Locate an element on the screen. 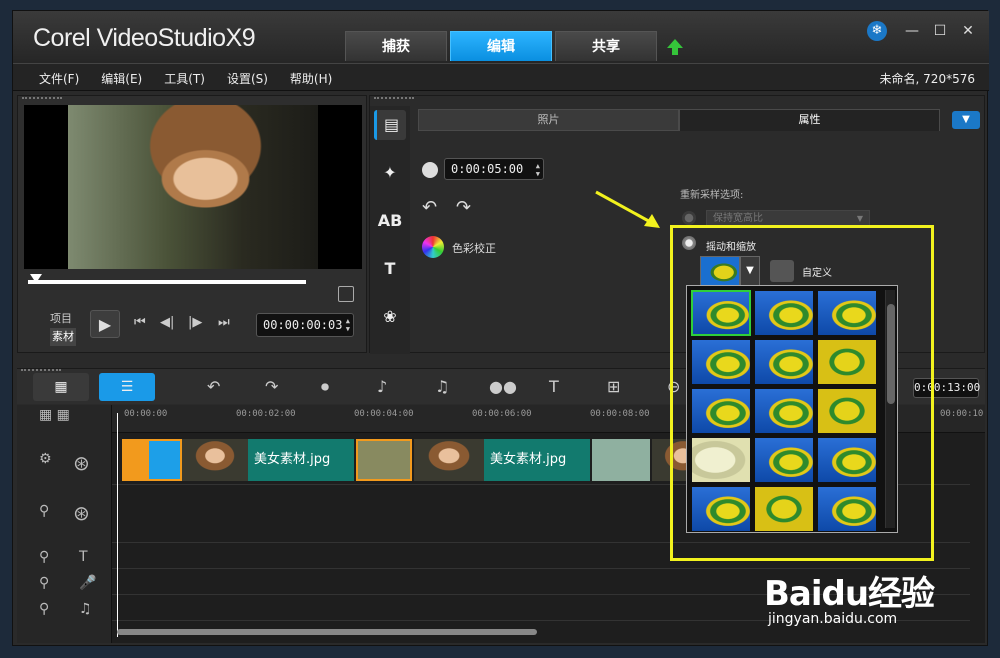 This screenshot has width=1000, height=658. preset-dropdown-icon: ▼ is located at coordinates (750, 271).